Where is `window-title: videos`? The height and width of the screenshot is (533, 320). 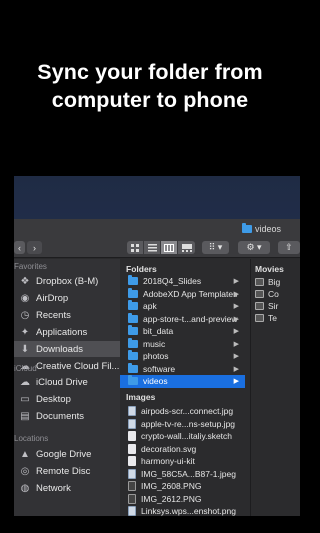 window-title: videos is located at coordinates (261, 228).